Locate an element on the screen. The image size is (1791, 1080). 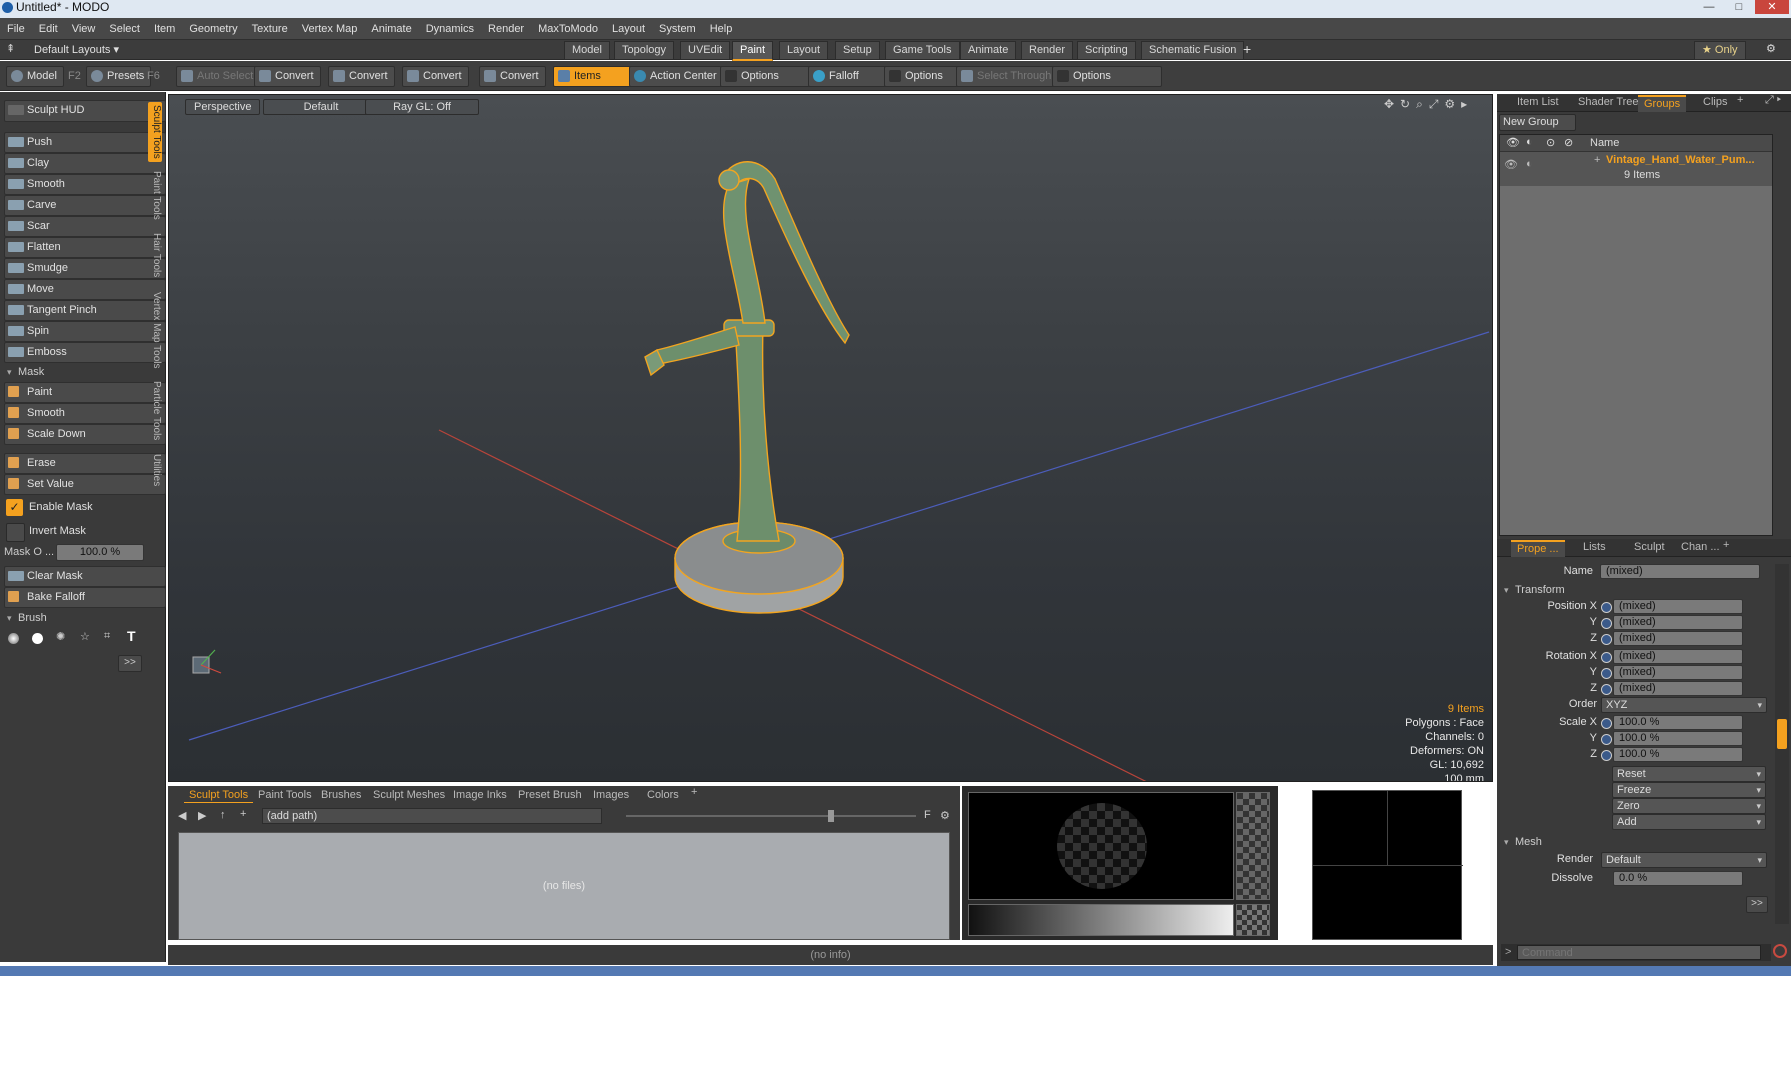
mesh-section-header: Mesh is located at coordinates (1578, 842).